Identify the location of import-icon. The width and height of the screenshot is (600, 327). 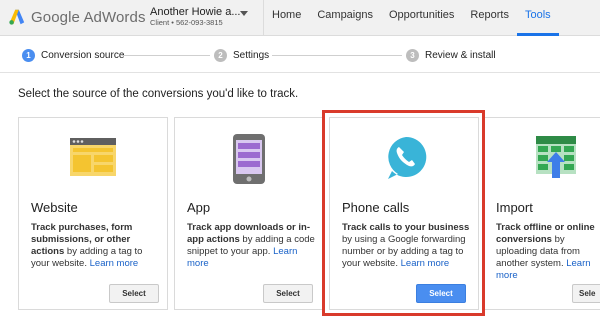
(556, 157).